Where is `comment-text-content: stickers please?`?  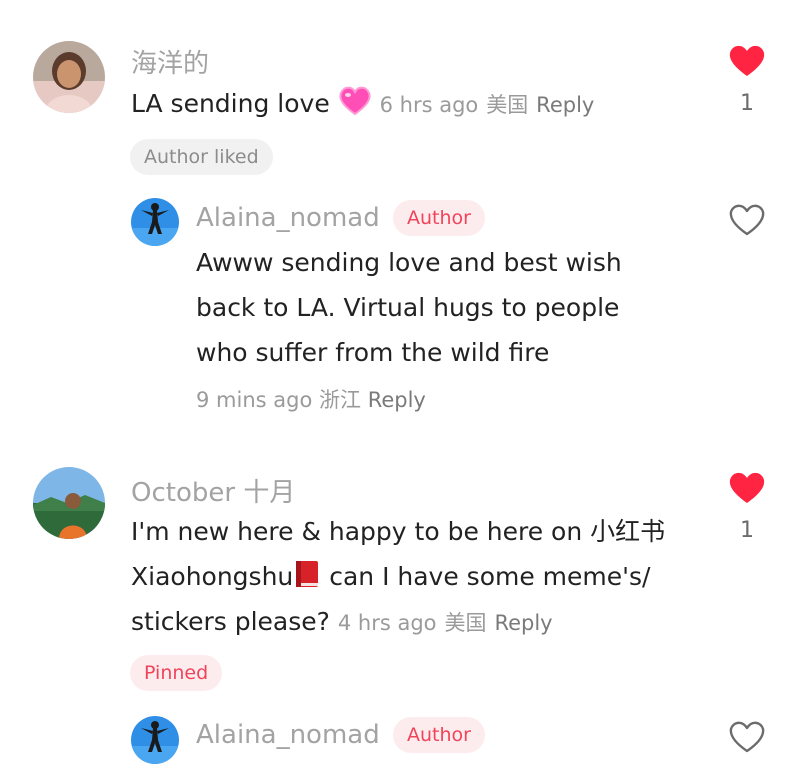 comment-text-content: stickers please? is located at coordinates (230, 621).